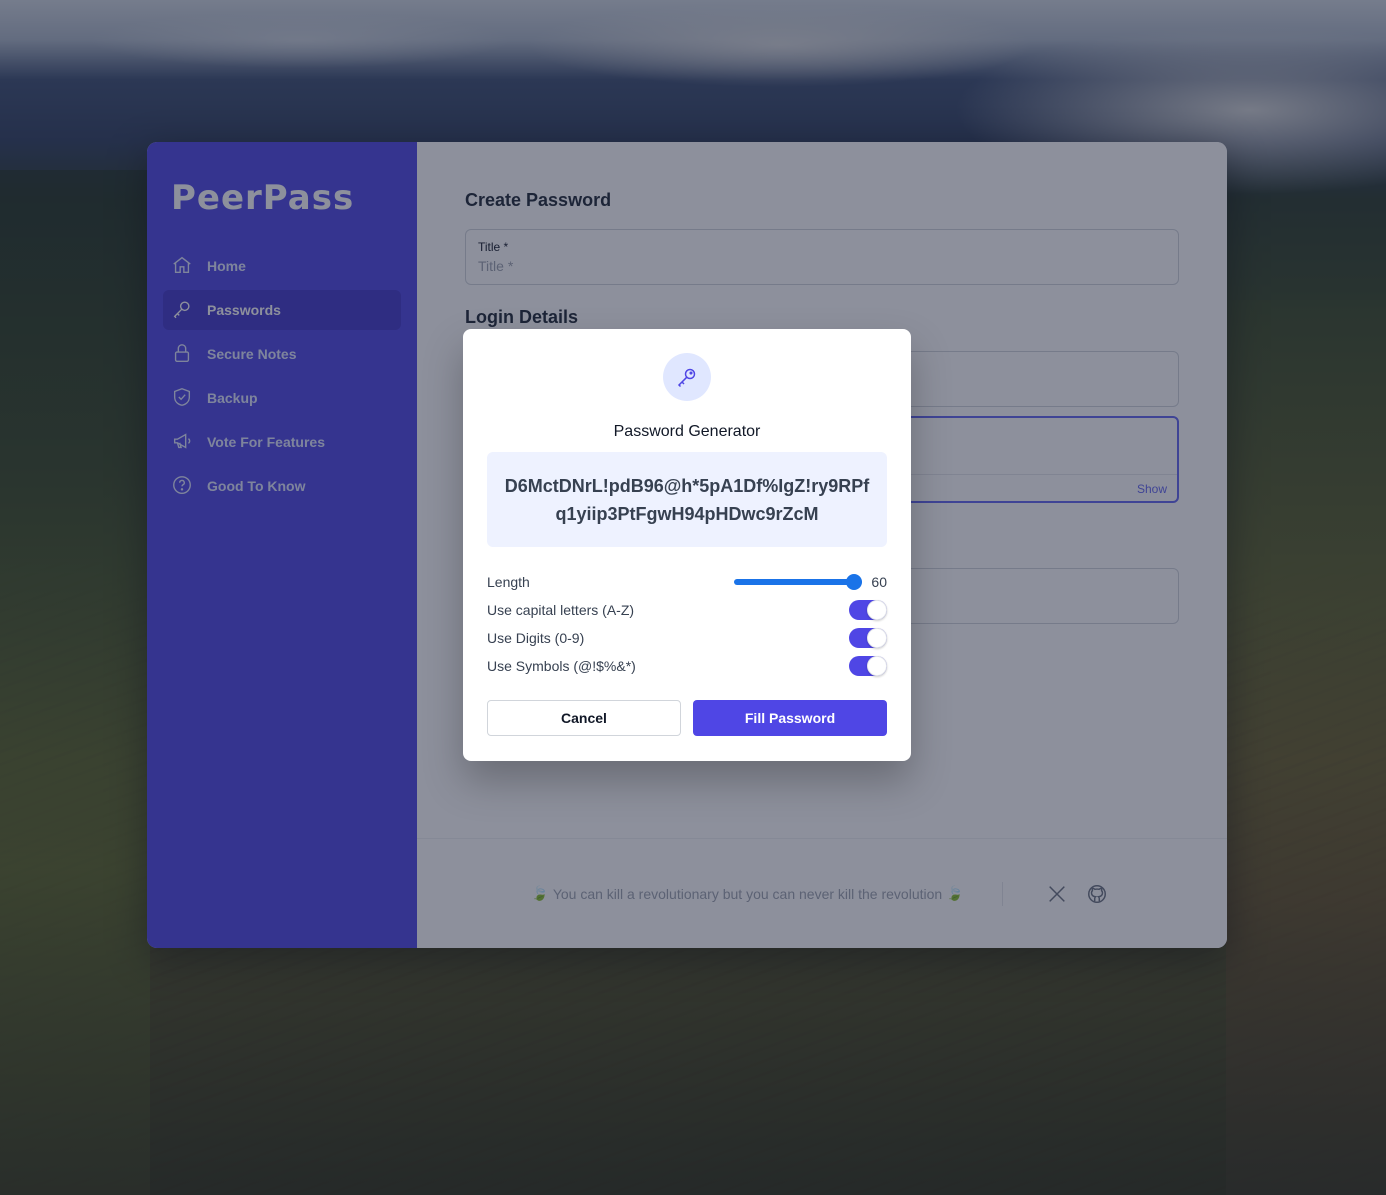 This screenshot has height=1195, width=1386. What do you see at coordinates (561, 610) in the screenshot?
I see `option-label: Use capital letters (A-Z)` at bounding box center [561, 610].